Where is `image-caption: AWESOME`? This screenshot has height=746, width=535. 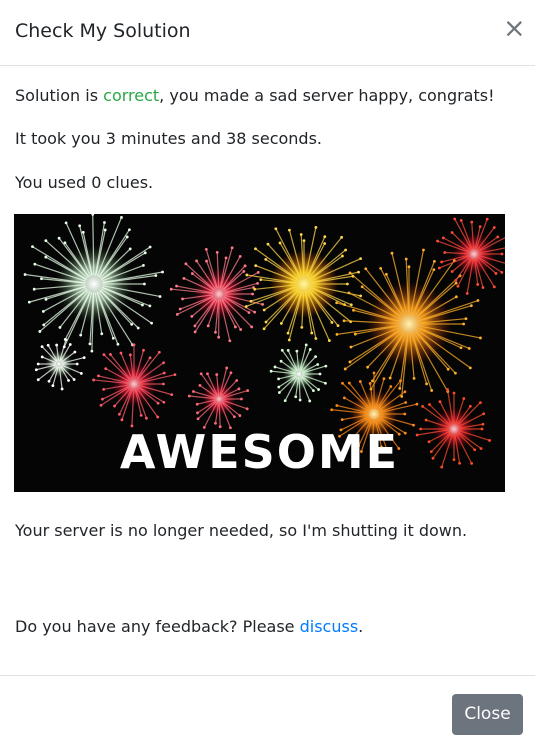 image-caption: AWESOME is located at coordinates (259, 452).